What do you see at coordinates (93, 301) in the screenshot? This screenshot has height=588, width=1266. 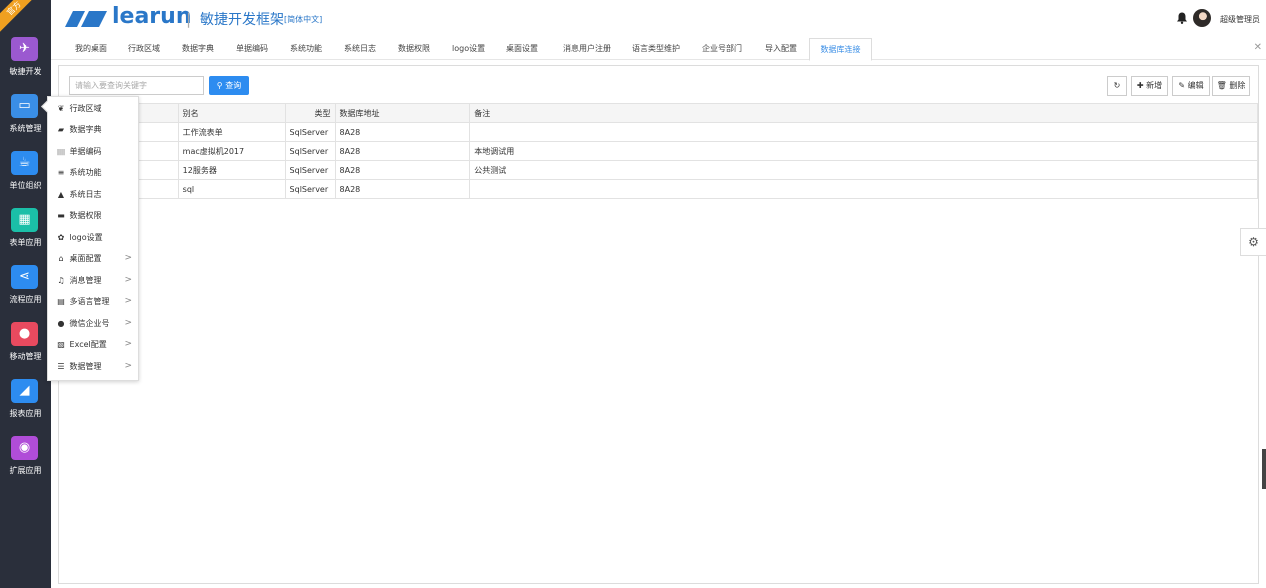 I see `submenu-item-multi-language: ▤ 多语言管理 >` at bounding box center [93, 301].